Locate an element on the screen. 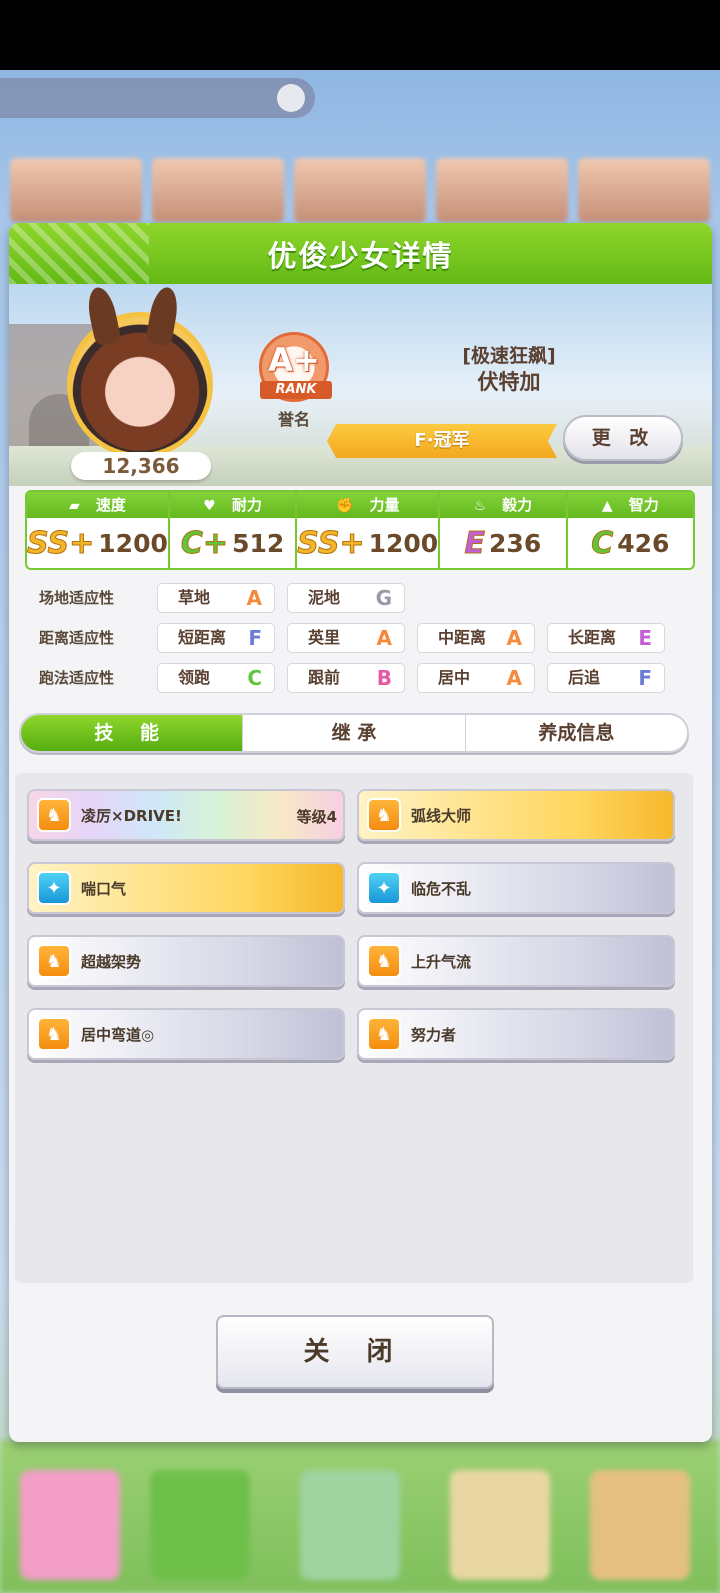 The image size is (720, 1593). skill-name: 超越架势 is located at coordinates (111, 961).